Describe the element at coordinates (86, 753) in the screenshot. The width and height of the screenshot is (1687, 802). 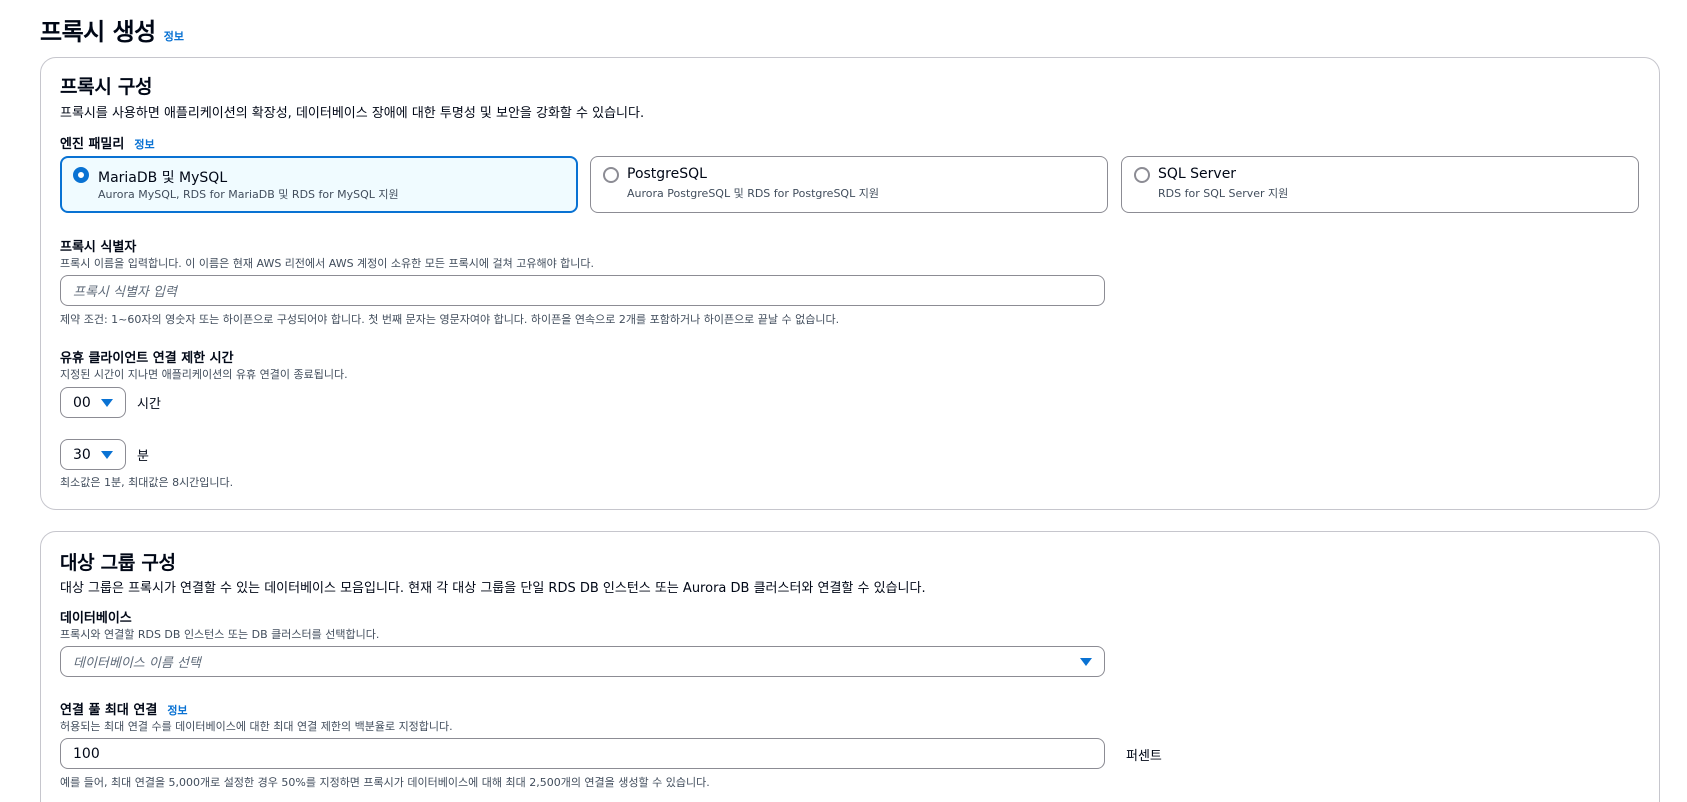
I see `max-connections-value: 100` at that location.